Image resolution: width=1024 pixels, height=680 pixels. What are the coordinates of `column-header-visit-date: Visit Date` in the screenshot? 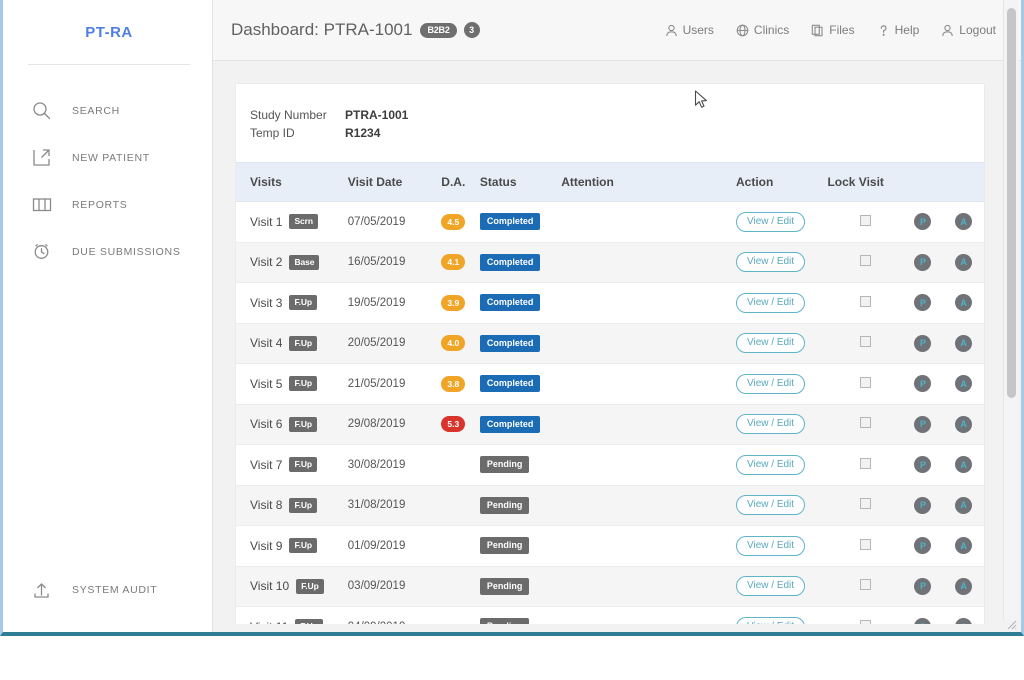 It's located at (394, 182).